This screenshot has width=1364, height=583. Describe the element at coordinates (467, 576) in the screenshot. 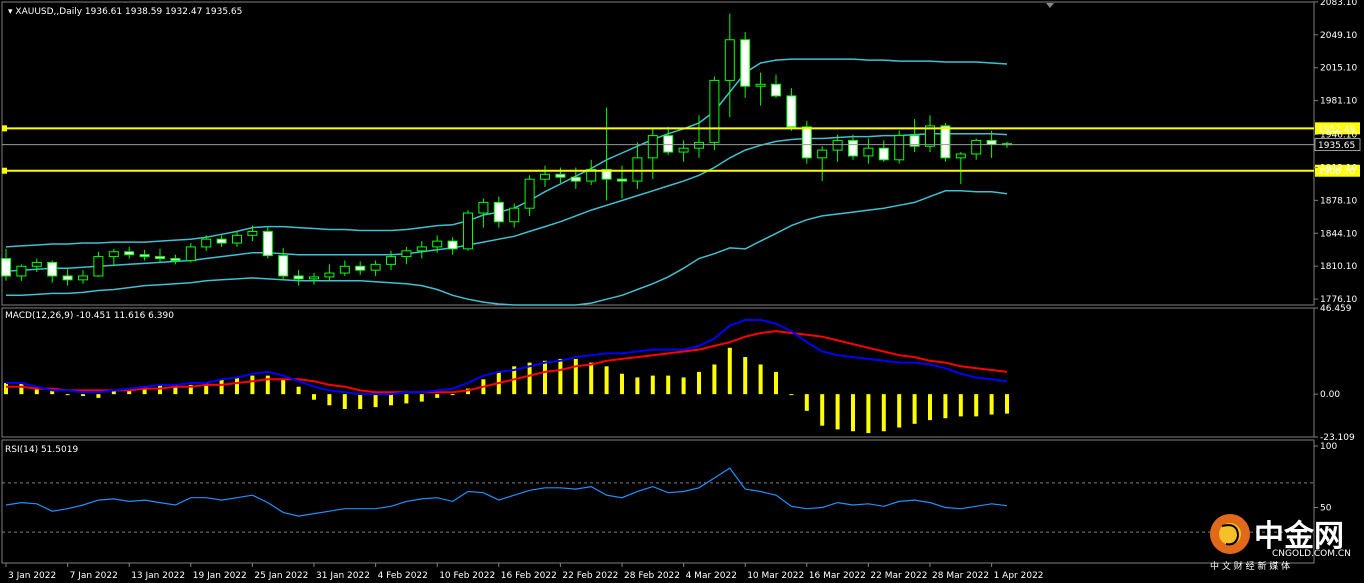

I see `date-tick-label: 10 Feb 2022` at that location.